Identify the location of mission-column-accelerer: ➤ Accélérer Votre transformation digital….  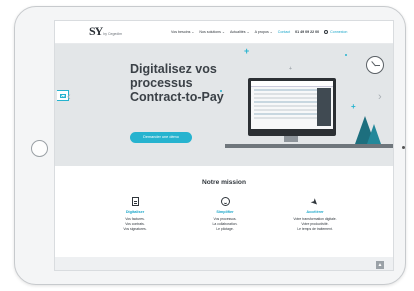
(315, 213).